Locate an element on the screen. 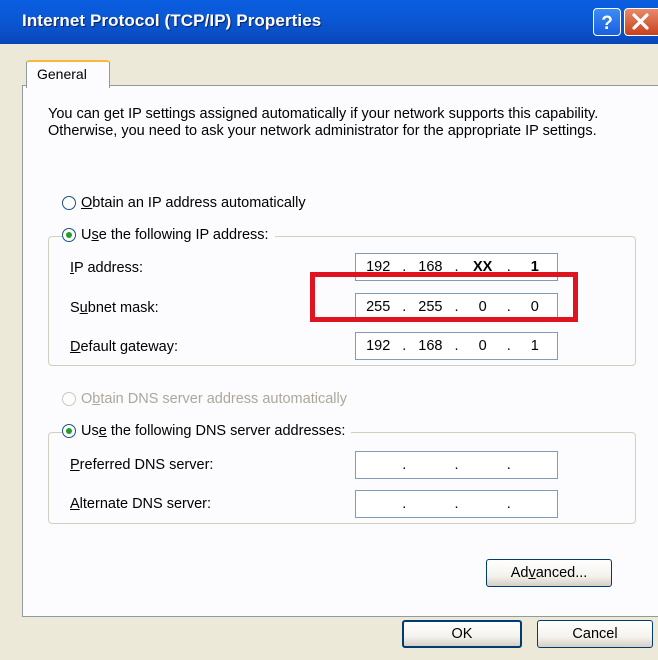 This screenshot has width=658, height=660. alternate-dns-field: . . . is located at coordinates (456, 504).